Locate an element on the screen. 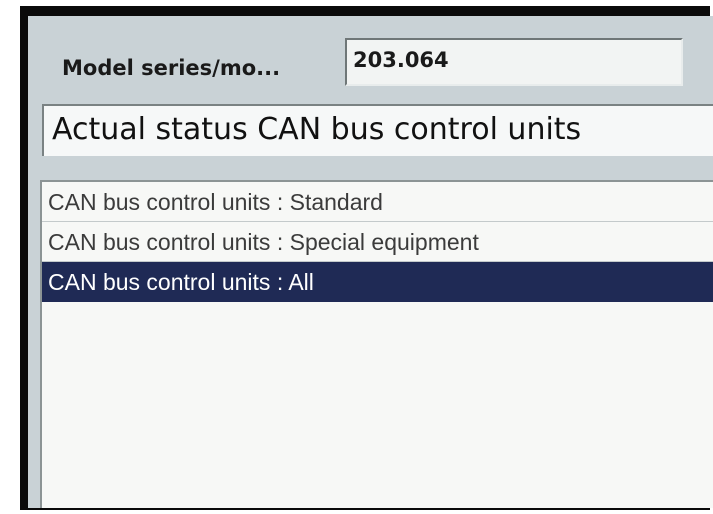 The height and width of the screenshot is (514, 713). title-panel: Actual status CAN bus control units is located at coordinates (377, 130).